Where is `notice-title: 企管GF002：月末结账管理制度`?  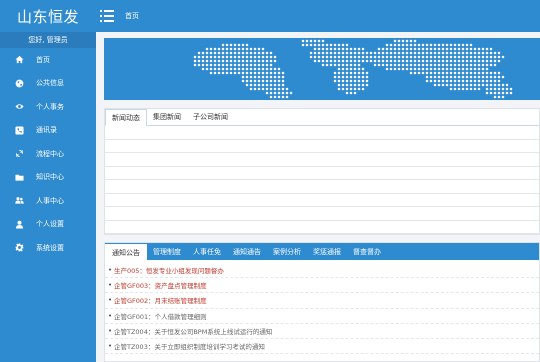
notice-title: 企管GF002：月末结账管理制度 is located at coordinates (160, 300).